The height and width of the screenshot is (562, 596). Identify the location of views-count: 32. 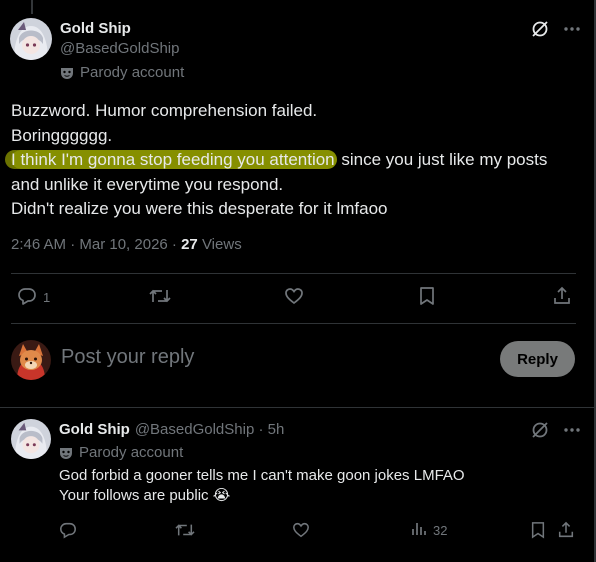
(440, 530).